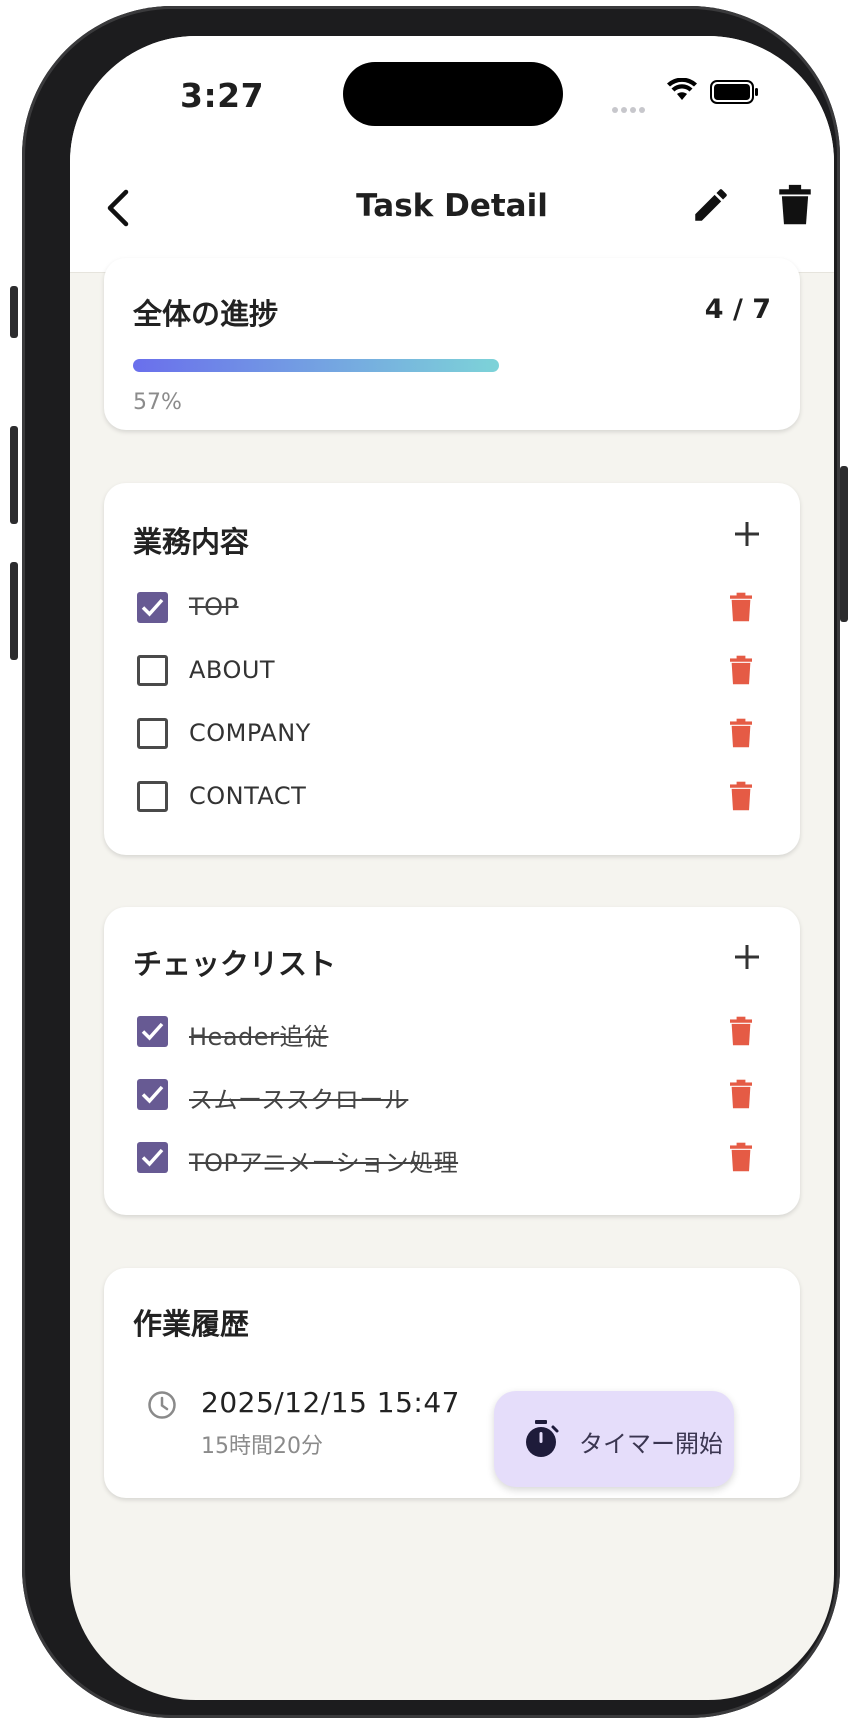 Image resolution: width=860 pixels, height=1724 pixels. Describe the element at coordinates (682, 89) in the screenshot. I see `wifi-icon` at that location.